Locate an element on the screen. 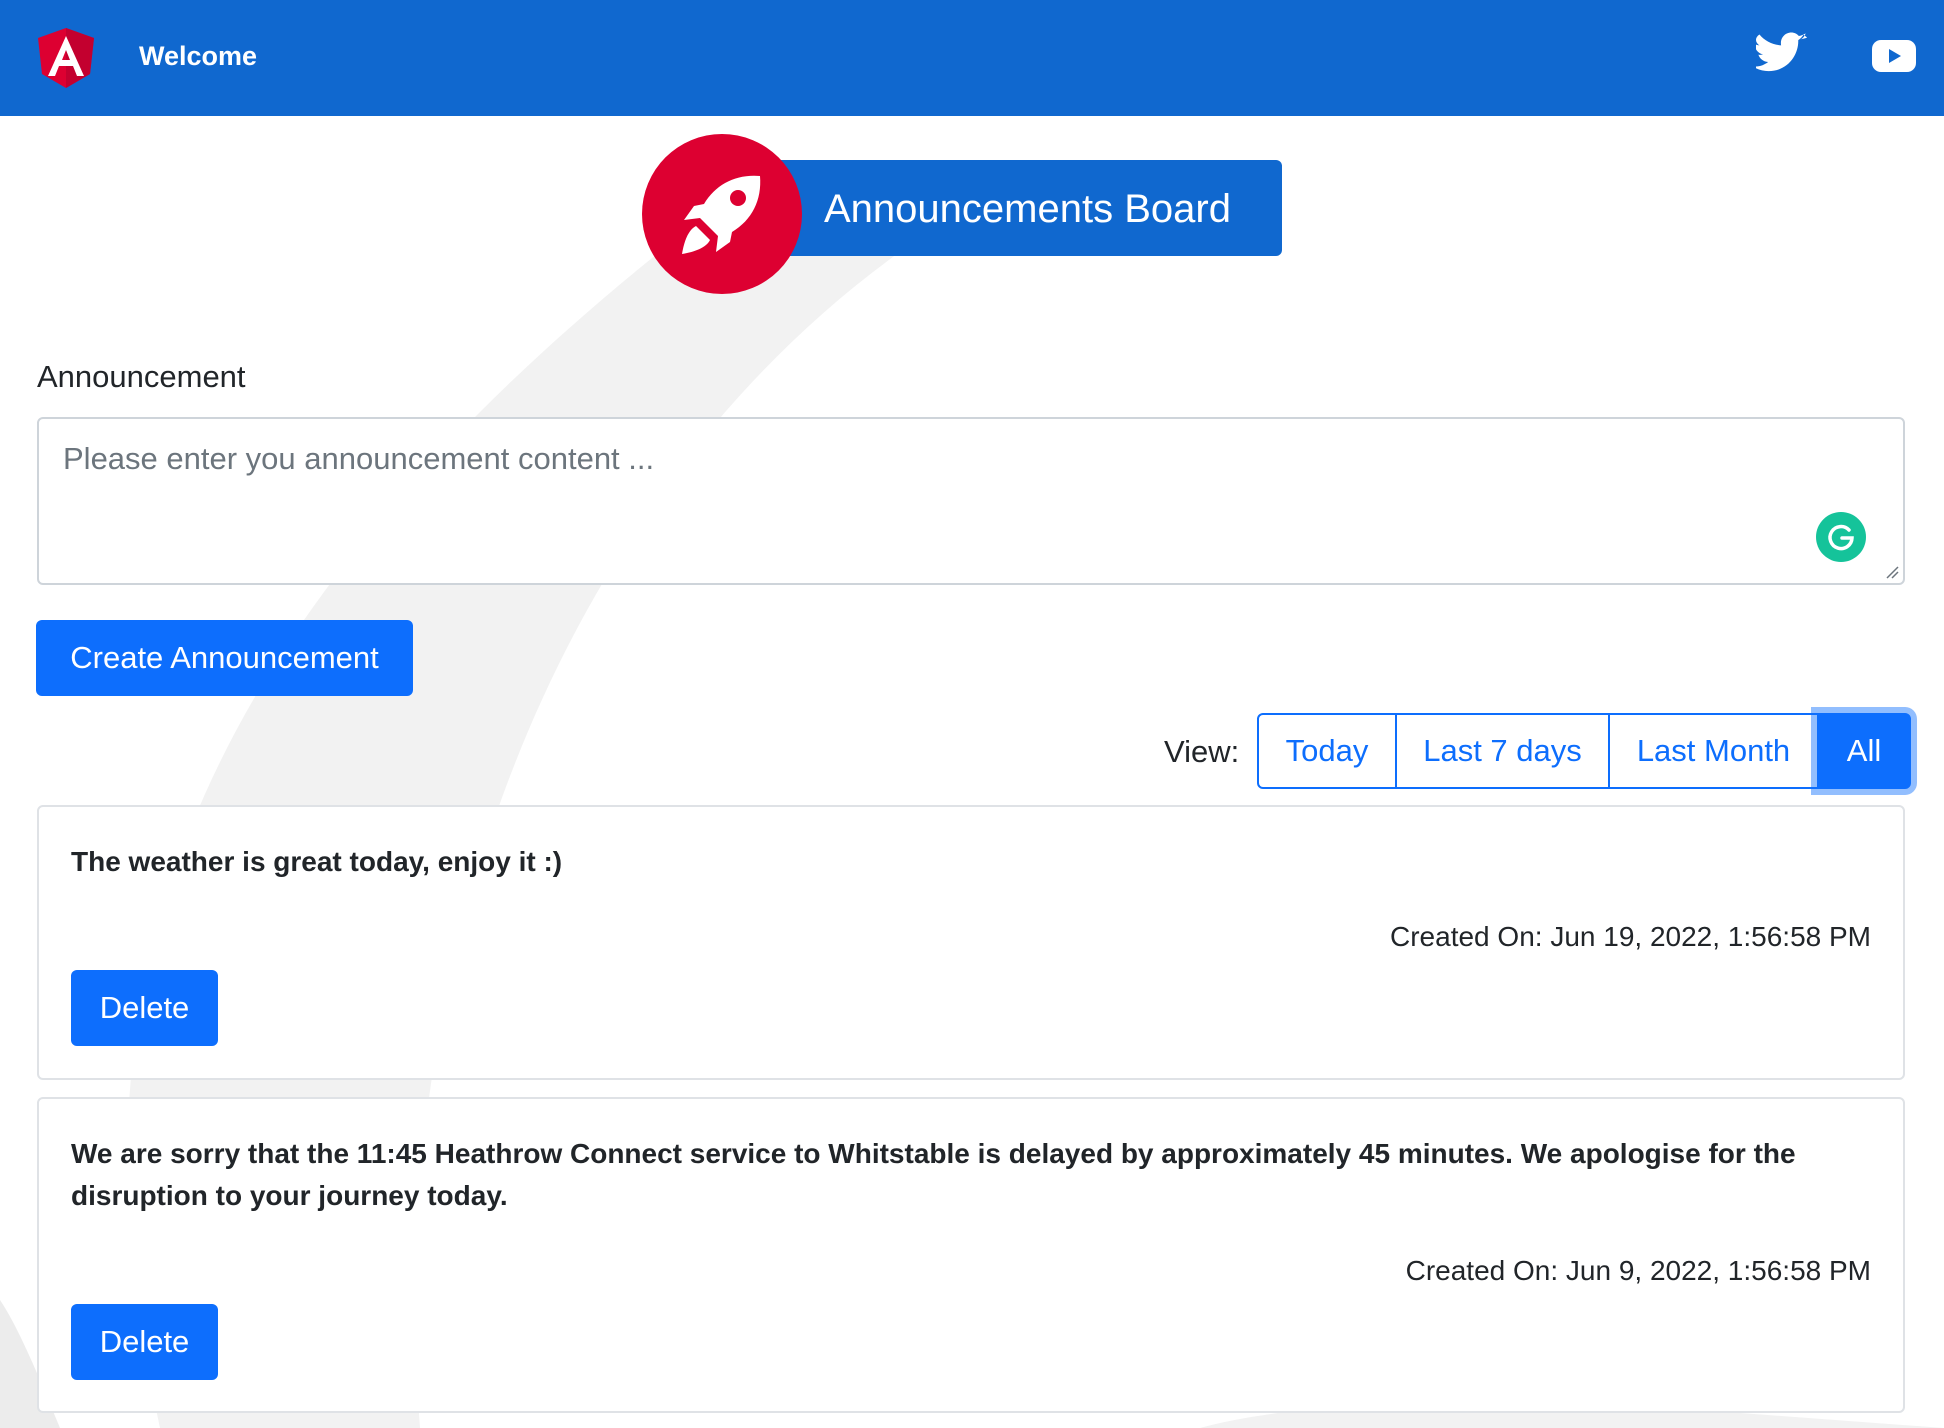  filter-last-month-button: Last Month is located at coordinates (1713, 751).